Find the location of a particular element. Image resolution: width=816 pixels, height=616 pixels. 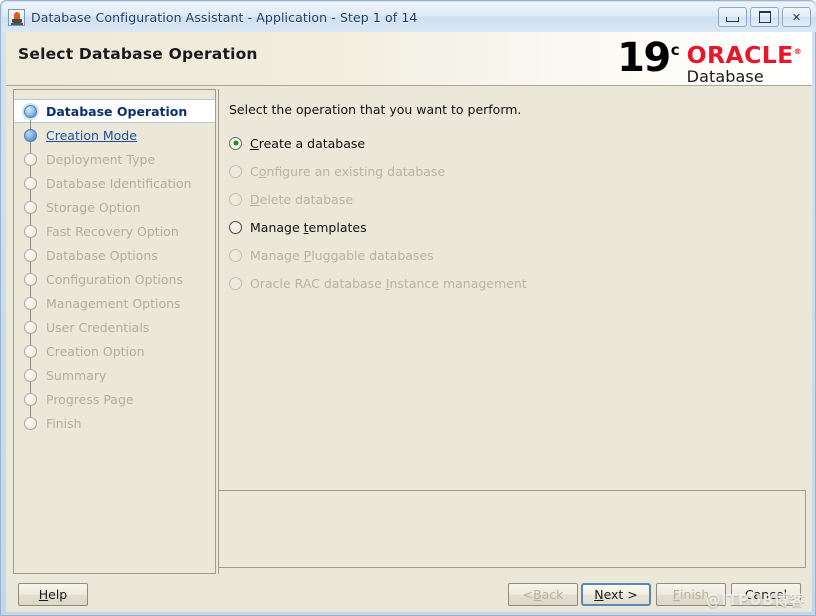

message-panel is located at coordinates (512, 529).